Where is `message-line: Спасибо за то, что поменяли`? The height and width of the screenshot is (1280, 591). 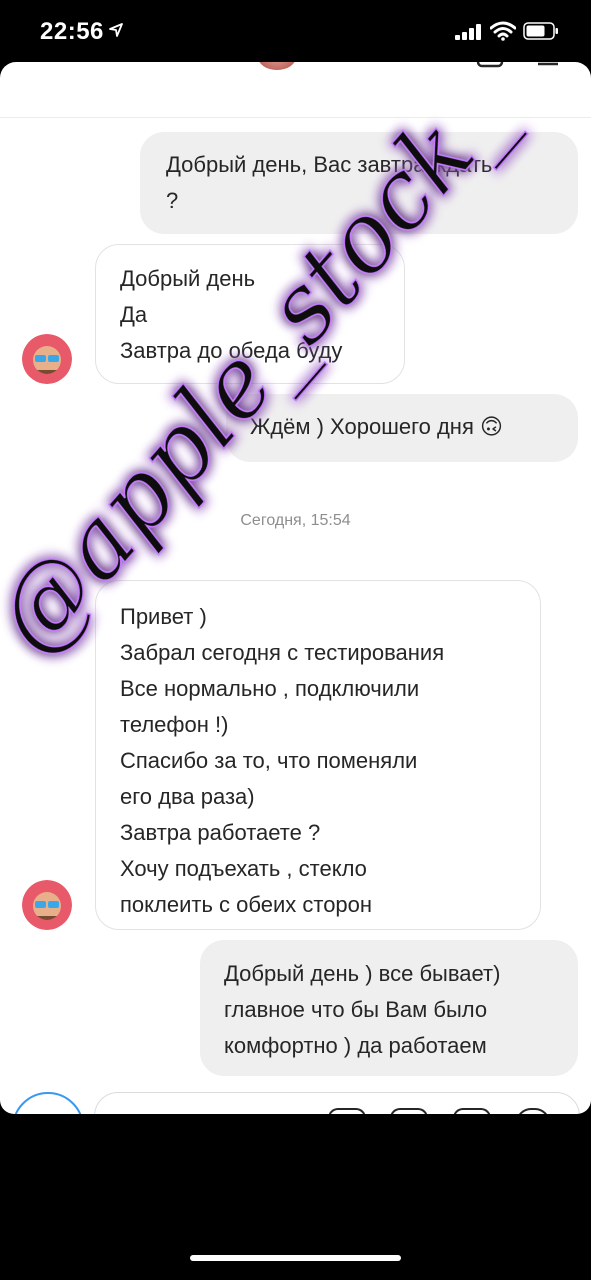 message-line: Спасибо за то, что поменяли is located at coordinates (269, 760).